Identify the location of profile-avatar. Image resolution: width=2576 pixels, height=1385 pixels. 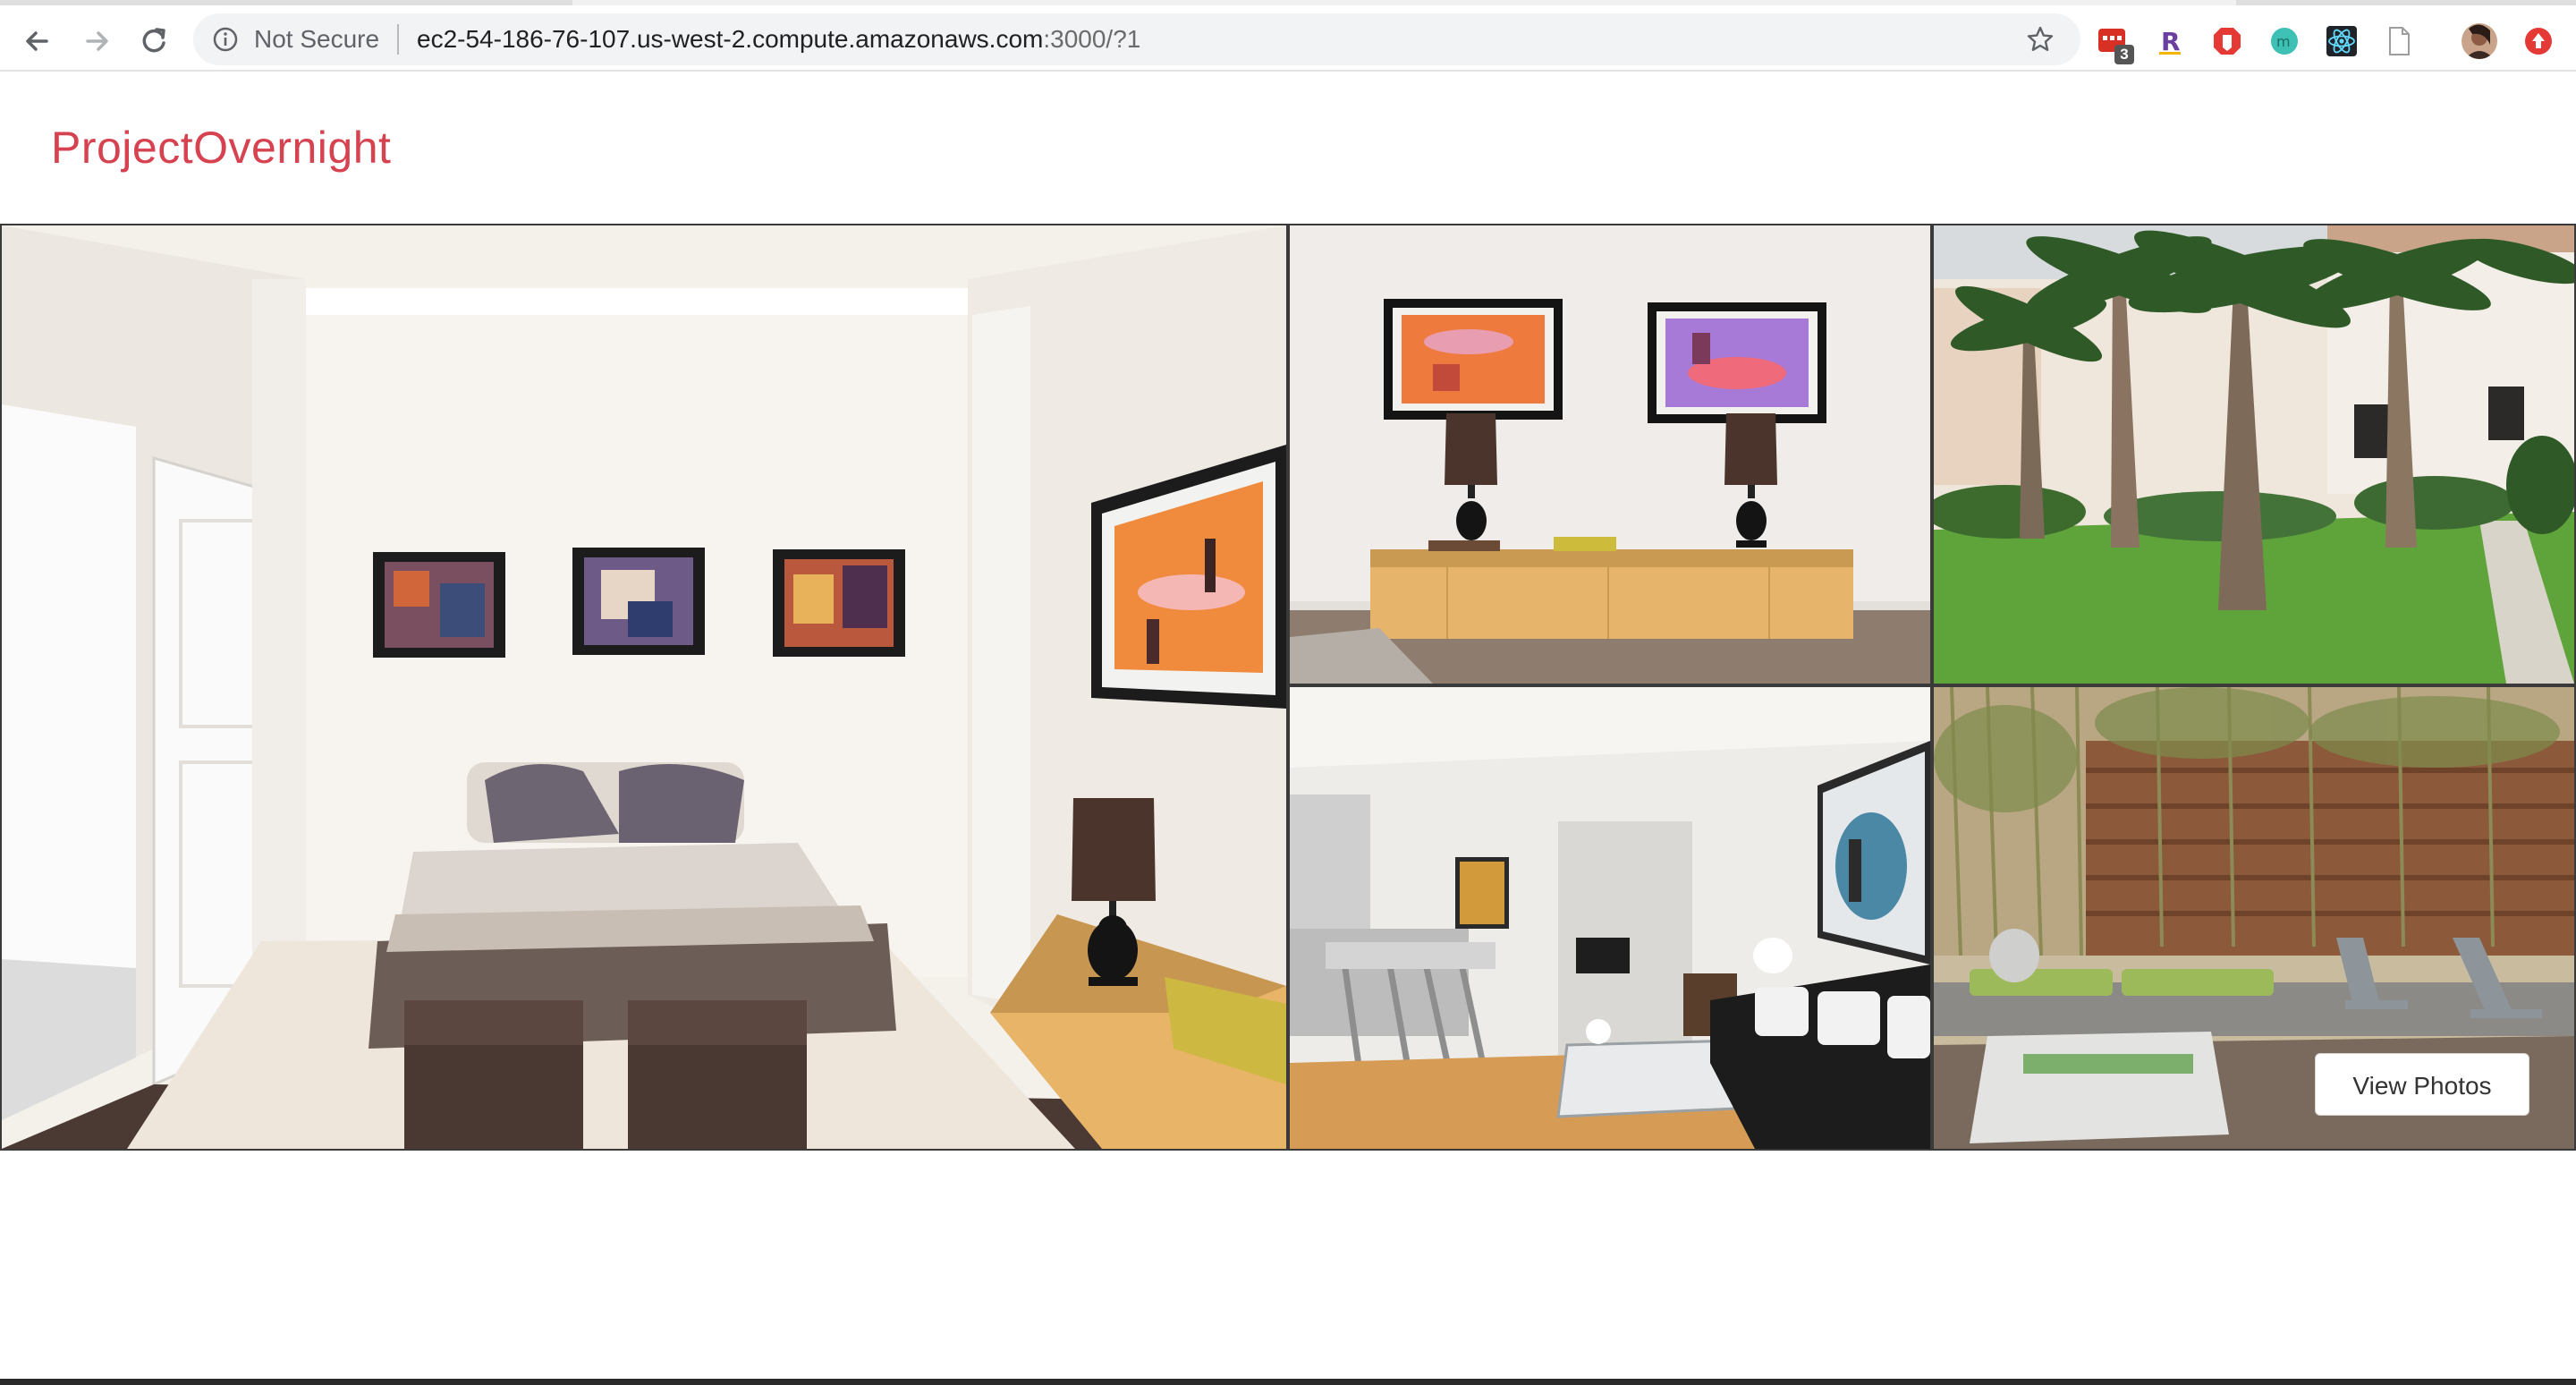
(2479, 41).